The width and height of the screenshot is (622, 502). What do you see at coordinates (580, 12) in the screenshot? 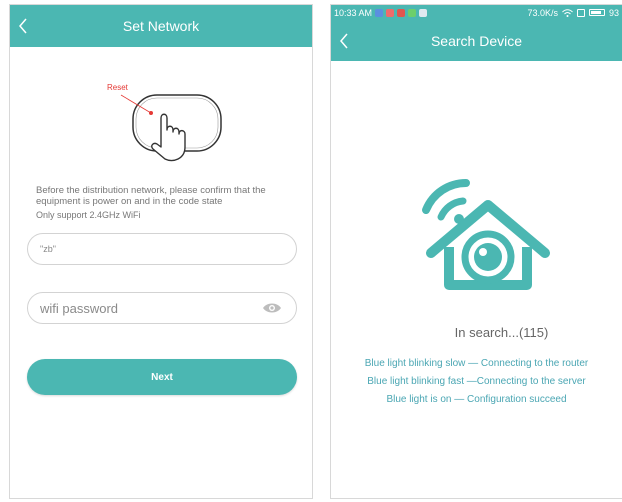
I see `sim-icon` at bounding box center [580, 12].